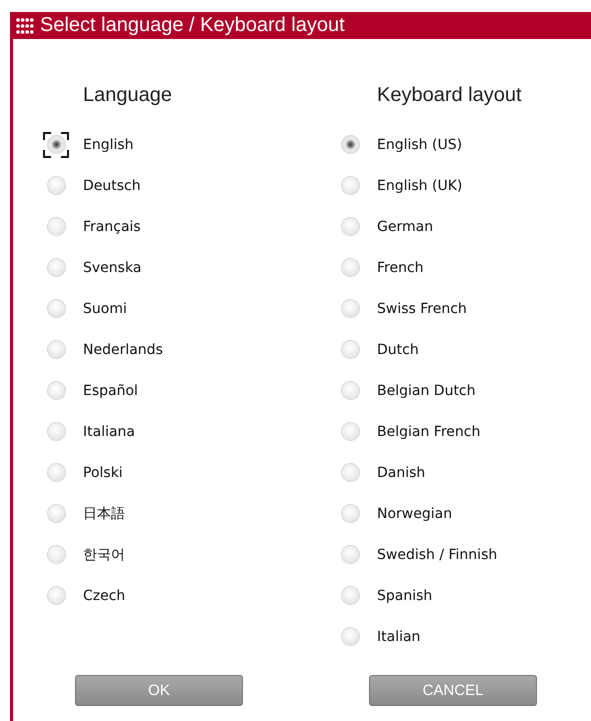 Image resolution: width=591 pixels, height=721 pixels. What do you see at coordinates (112, 268) in the screenshot?
I see `option-label: Svenska` at bounding box center [112, 268].